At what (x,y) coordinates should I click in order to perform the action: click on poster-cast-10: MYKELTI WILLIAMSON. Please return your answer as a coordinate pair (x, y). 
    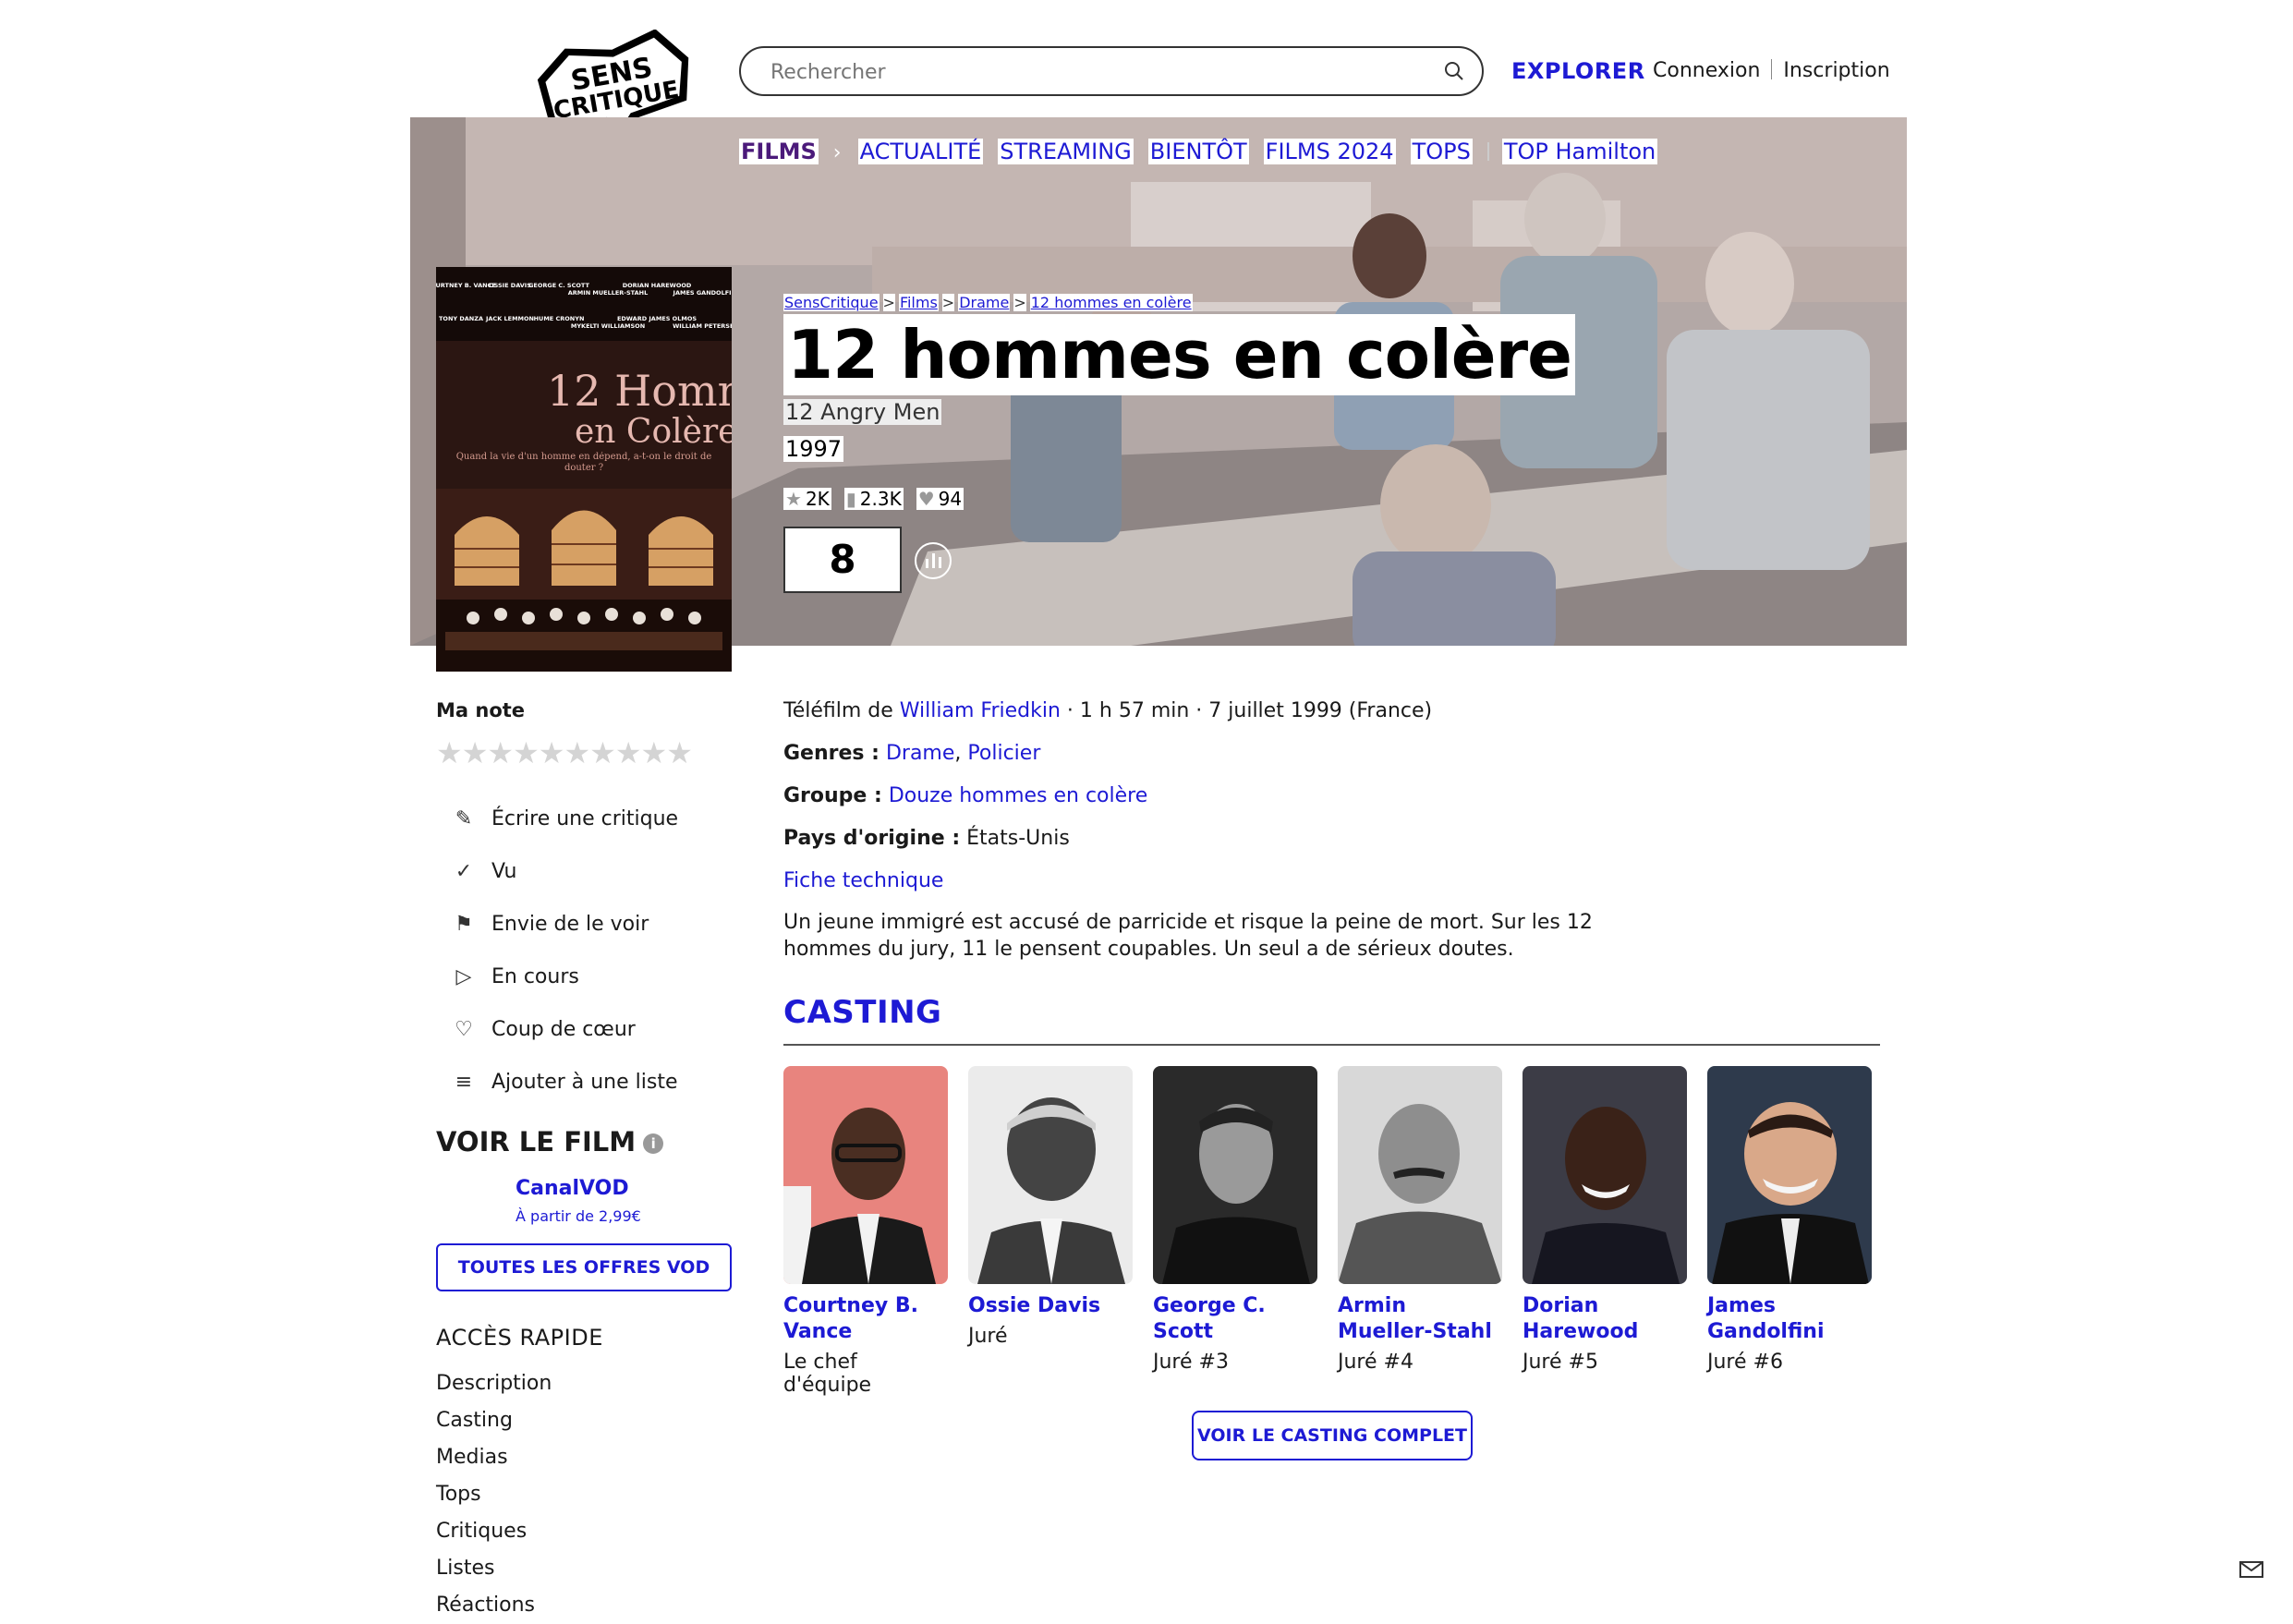
    Looking at the image, I should click on (608, 326).